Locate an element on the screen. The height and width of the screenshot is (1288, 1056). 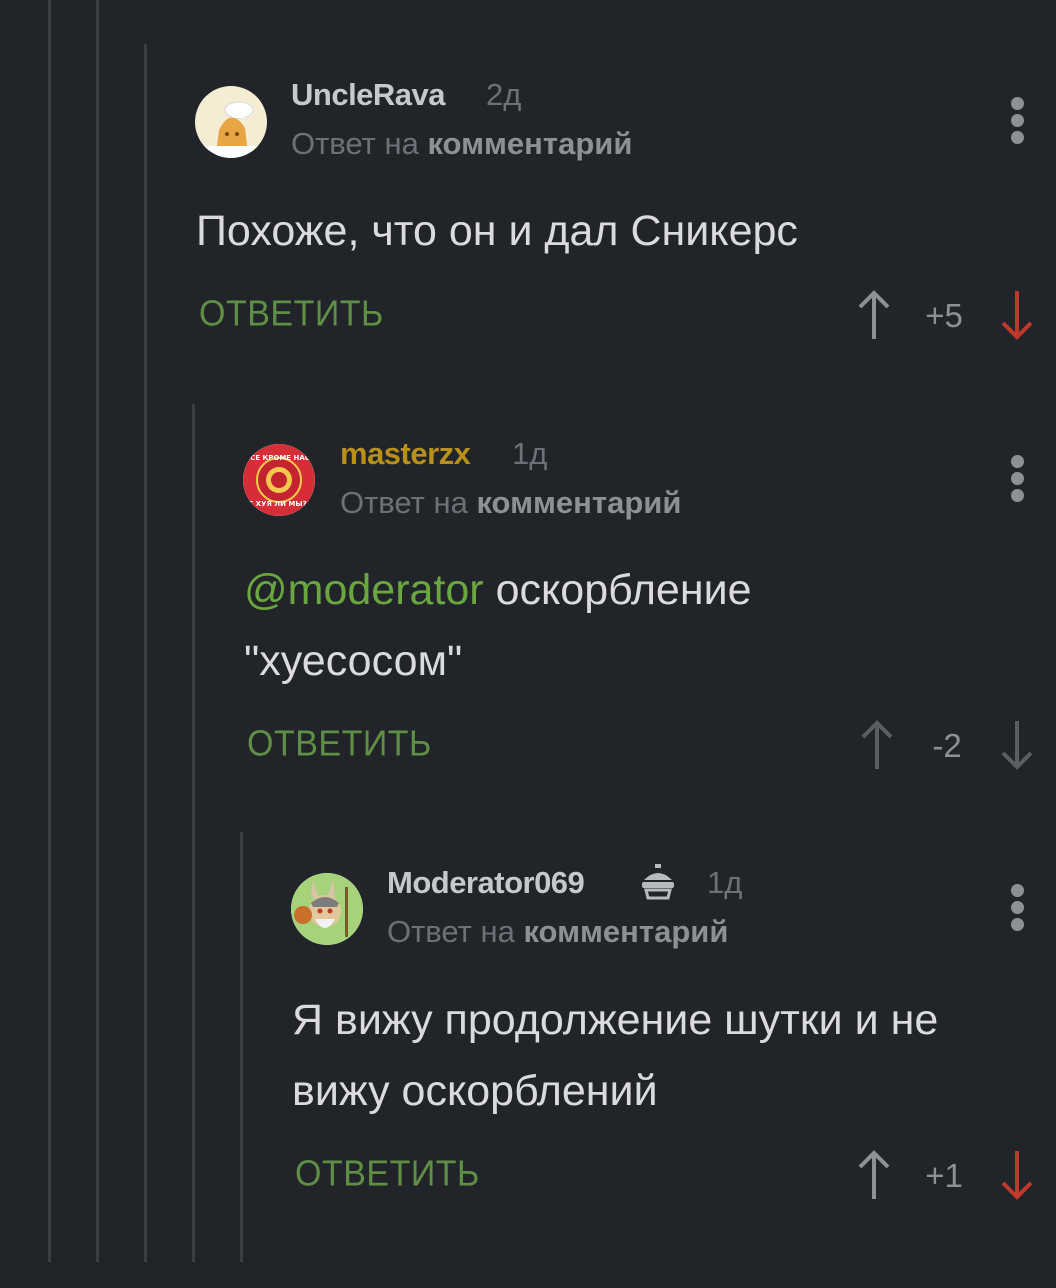
red-badge-avatar-icon: ВСЕ КРОМЕ НАС! С ХУЯ ЛИ МЫ?! is located at coordinates (279, 480).